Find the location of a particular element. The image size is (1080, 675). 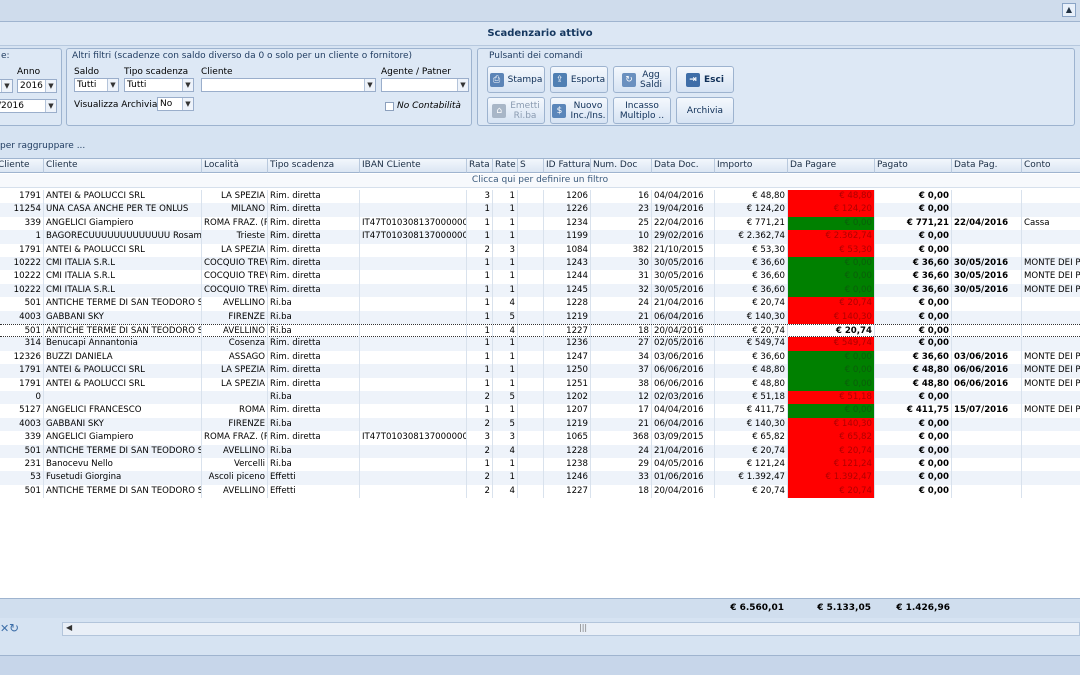

anno-combo: 2016 ▼ is located at coordinates (37, 86).